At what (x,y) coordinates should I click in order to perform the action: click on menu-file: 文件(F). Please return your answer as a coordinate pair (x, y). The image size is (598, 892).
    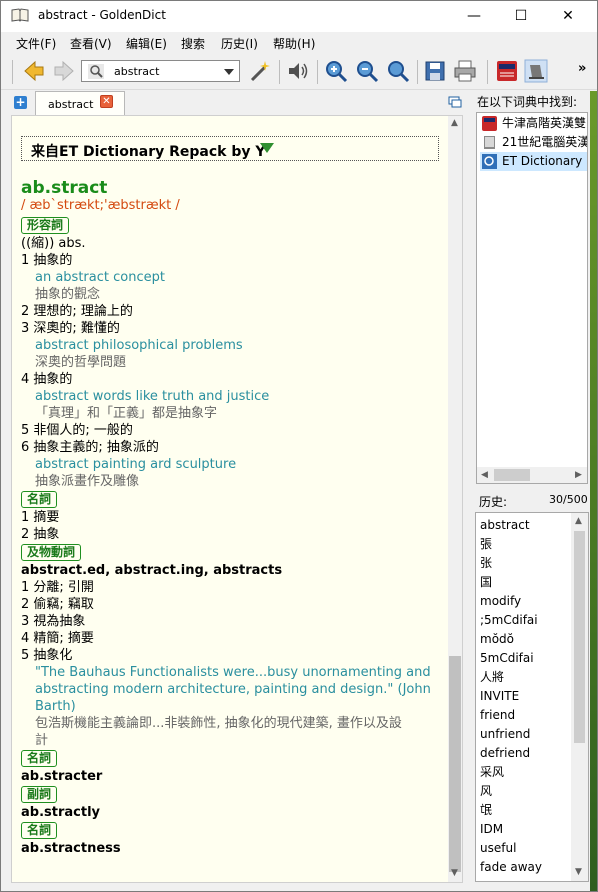
    Looking at the image, I should click on (36, 43).